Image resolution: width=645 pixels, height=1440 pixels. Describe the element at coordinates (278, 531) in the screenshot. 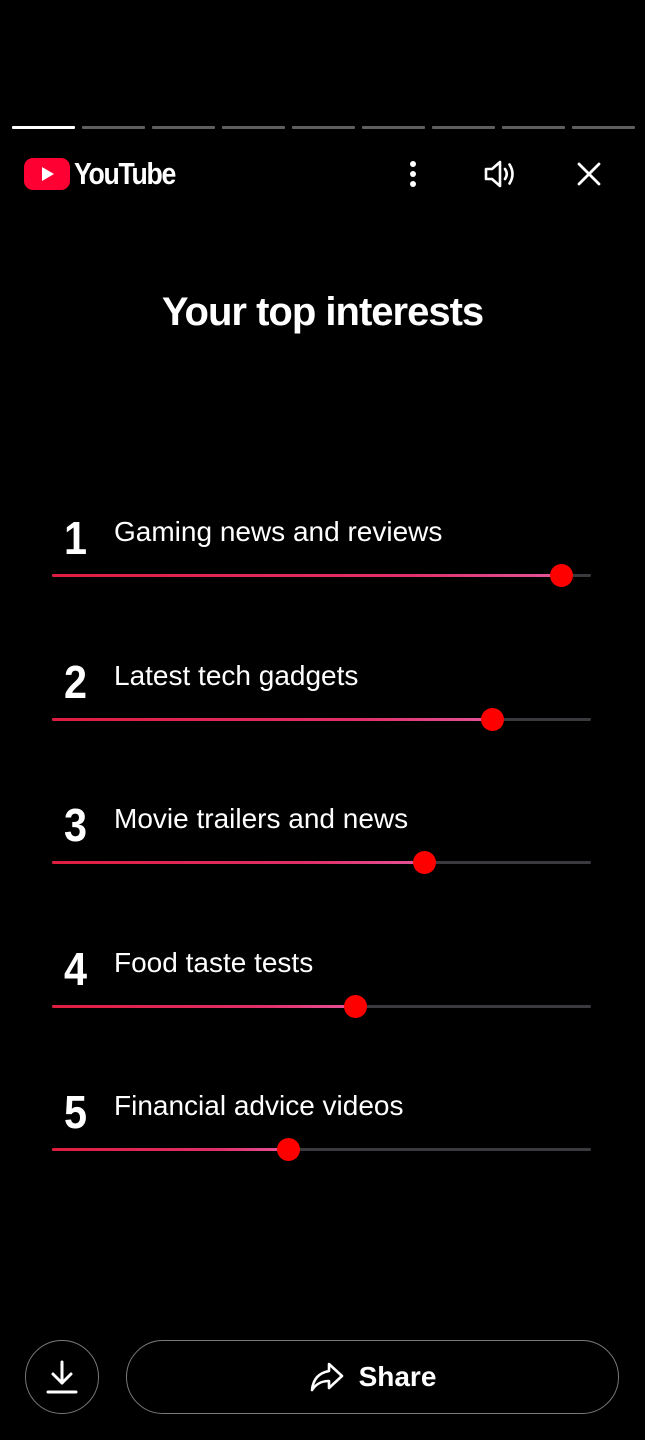

I see `interest-label: Gaming news and reviews` at that location.